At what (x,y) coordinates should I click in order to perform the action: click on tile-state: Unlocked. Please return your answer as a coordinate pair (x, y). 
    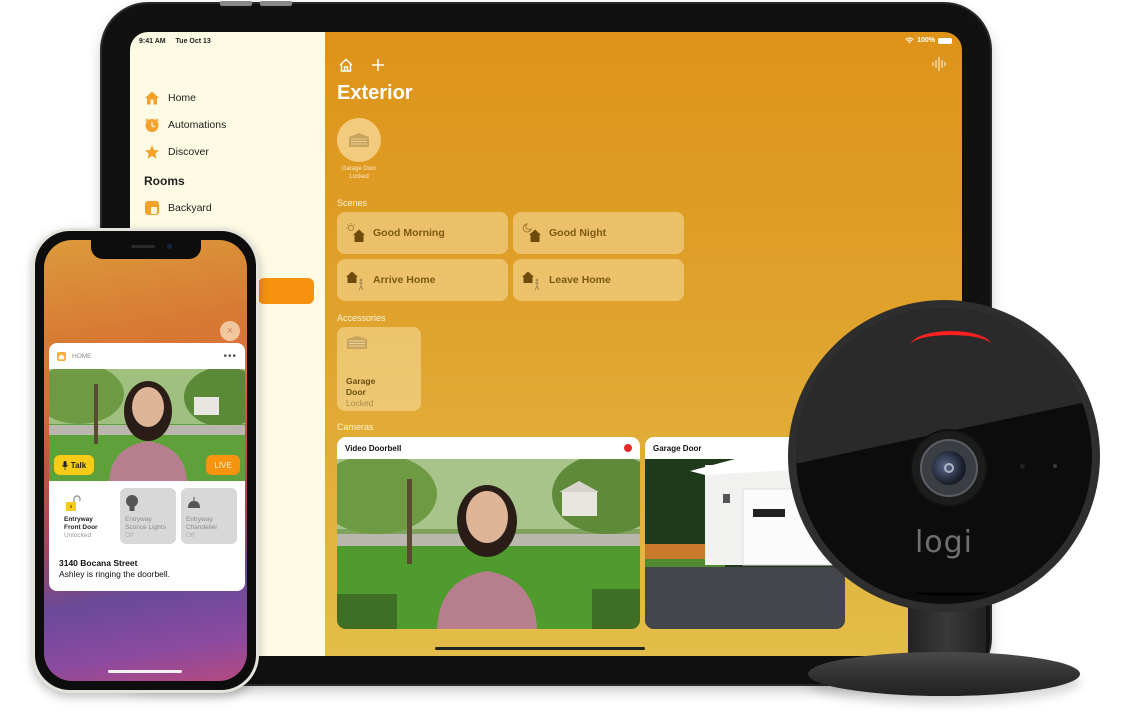
    Looking at the image, I should click on (78, 535).